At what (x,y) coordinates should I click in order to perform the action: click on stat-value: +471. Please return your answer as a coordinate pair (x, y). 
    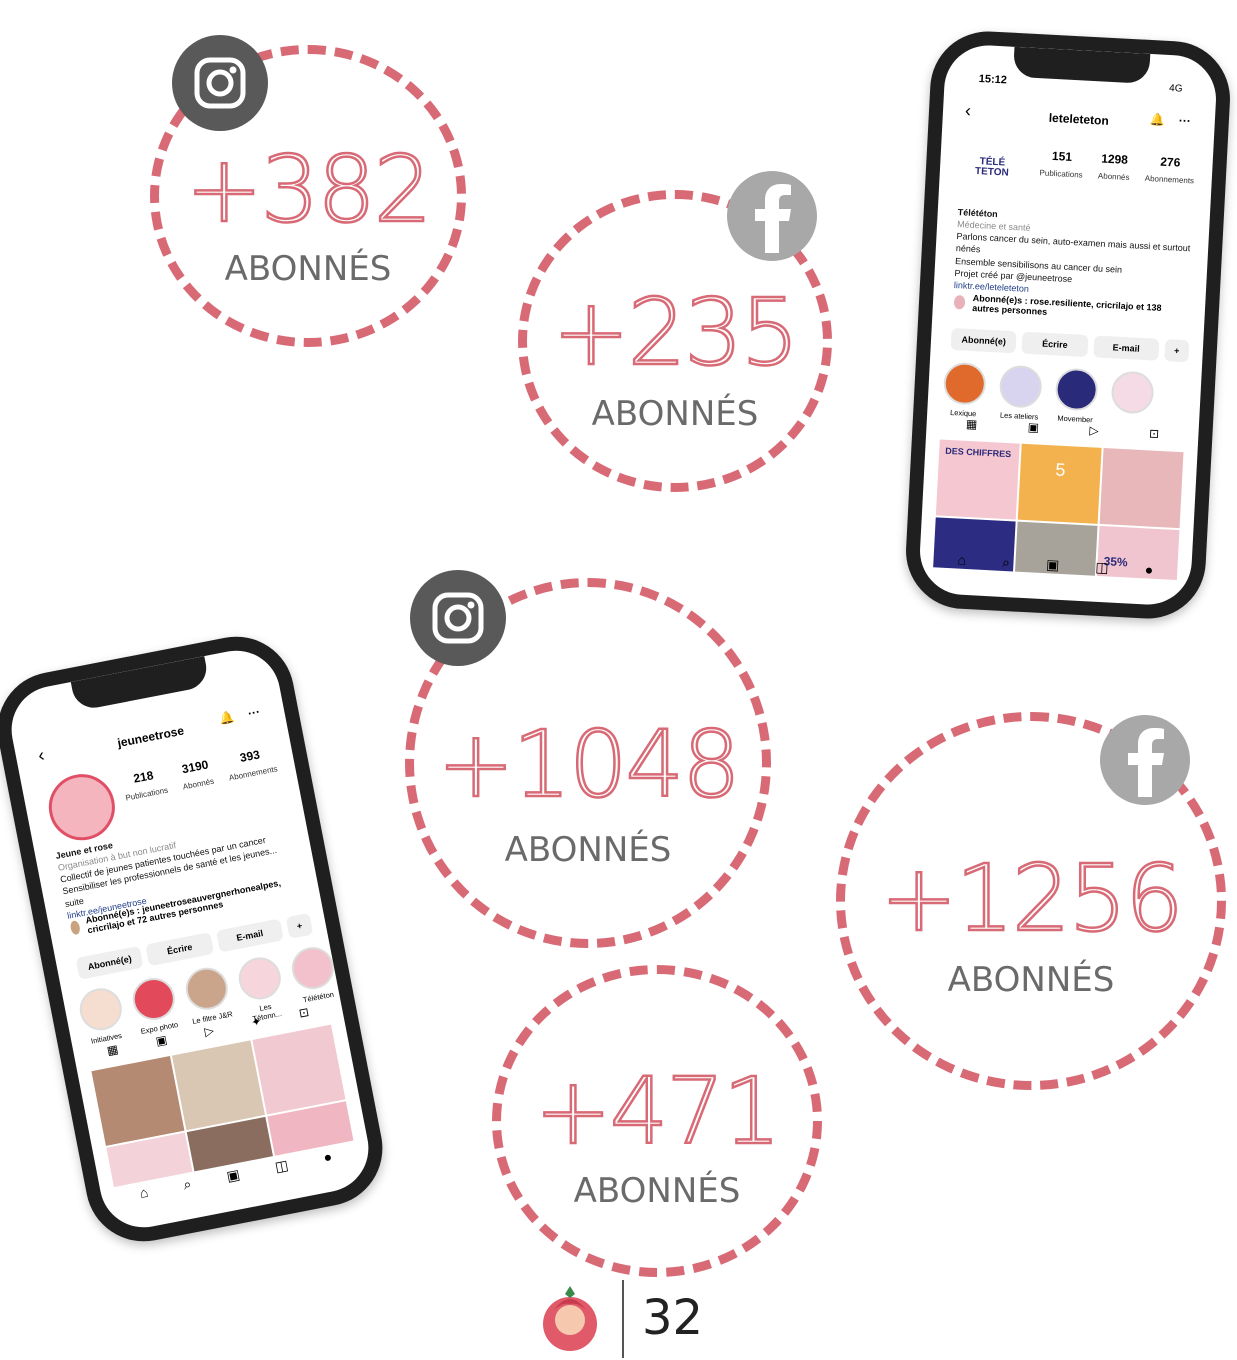
    Looking at the image, I should click on (657, 1111).